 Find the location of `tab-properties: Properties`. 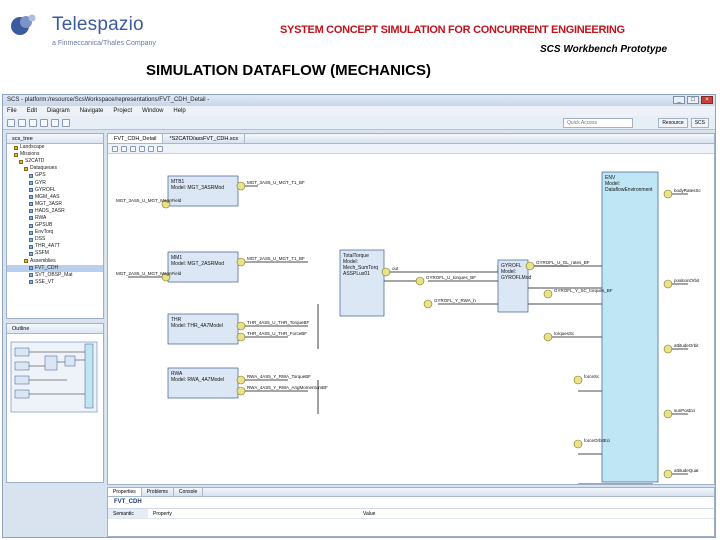

tab-properties: Properties is located at coordinates (125, 492).